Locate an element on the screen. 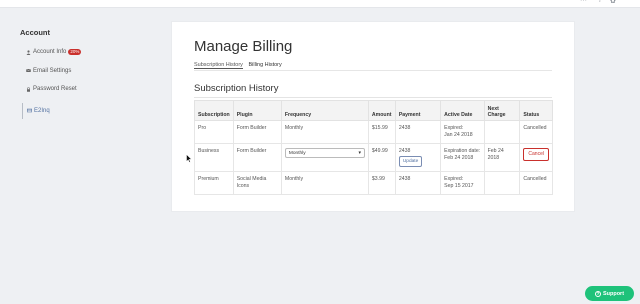  frequency-cell: Monthly ▾ is located at coordinates (324, 157).